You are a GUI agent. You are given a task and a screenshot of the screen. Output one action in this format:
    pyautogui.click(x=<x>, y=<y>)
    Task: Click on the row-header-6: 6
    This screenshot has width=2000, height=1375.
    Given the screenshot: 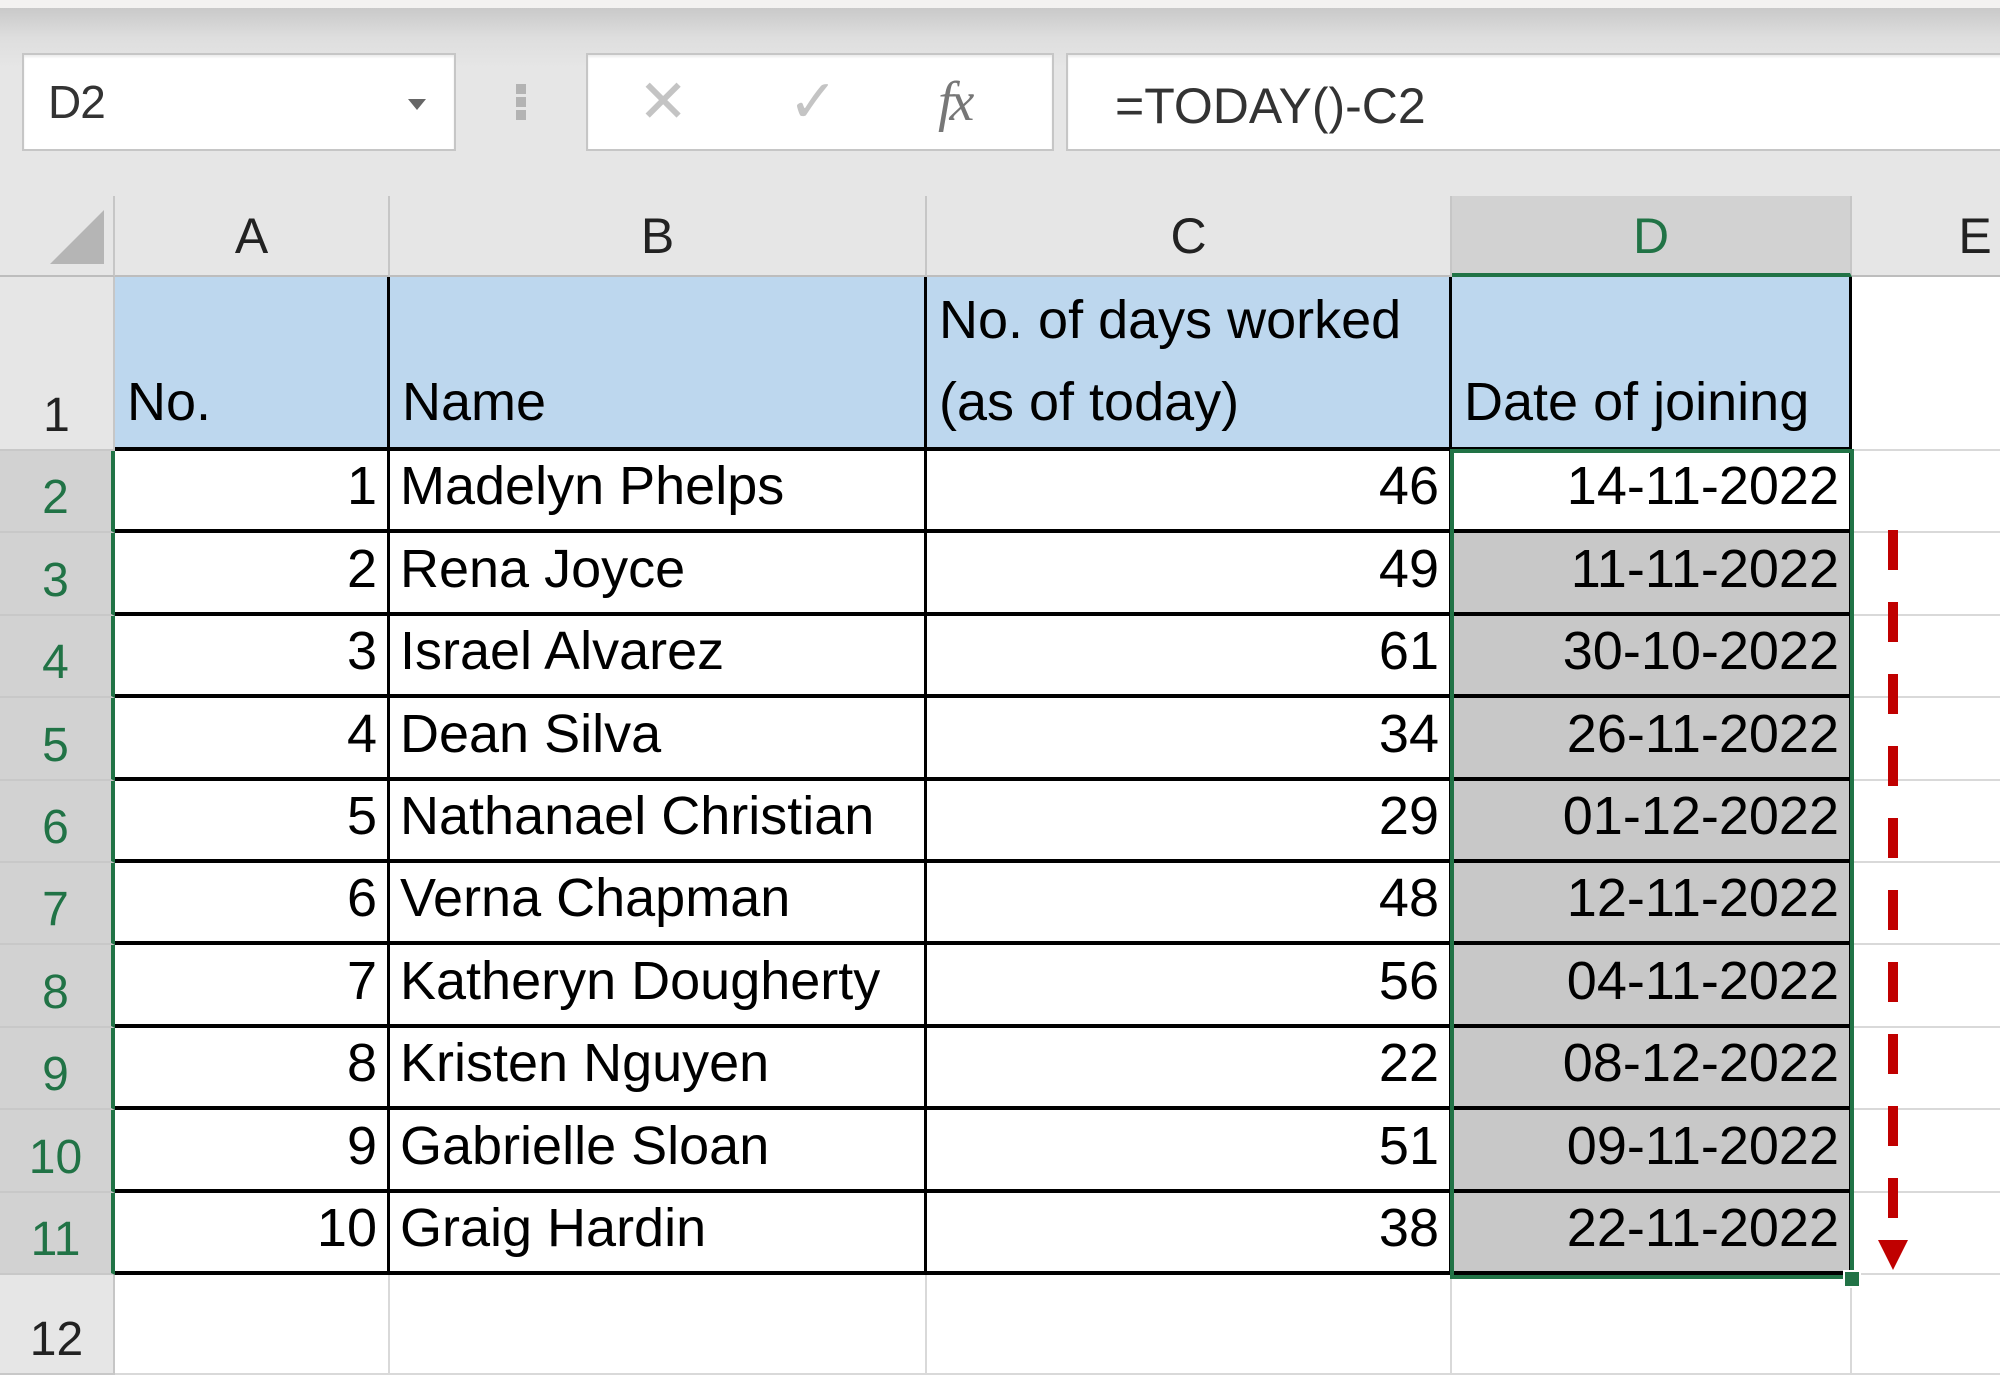 What is the action you would take?
    pyautogui.click(x=57, y=821)
    